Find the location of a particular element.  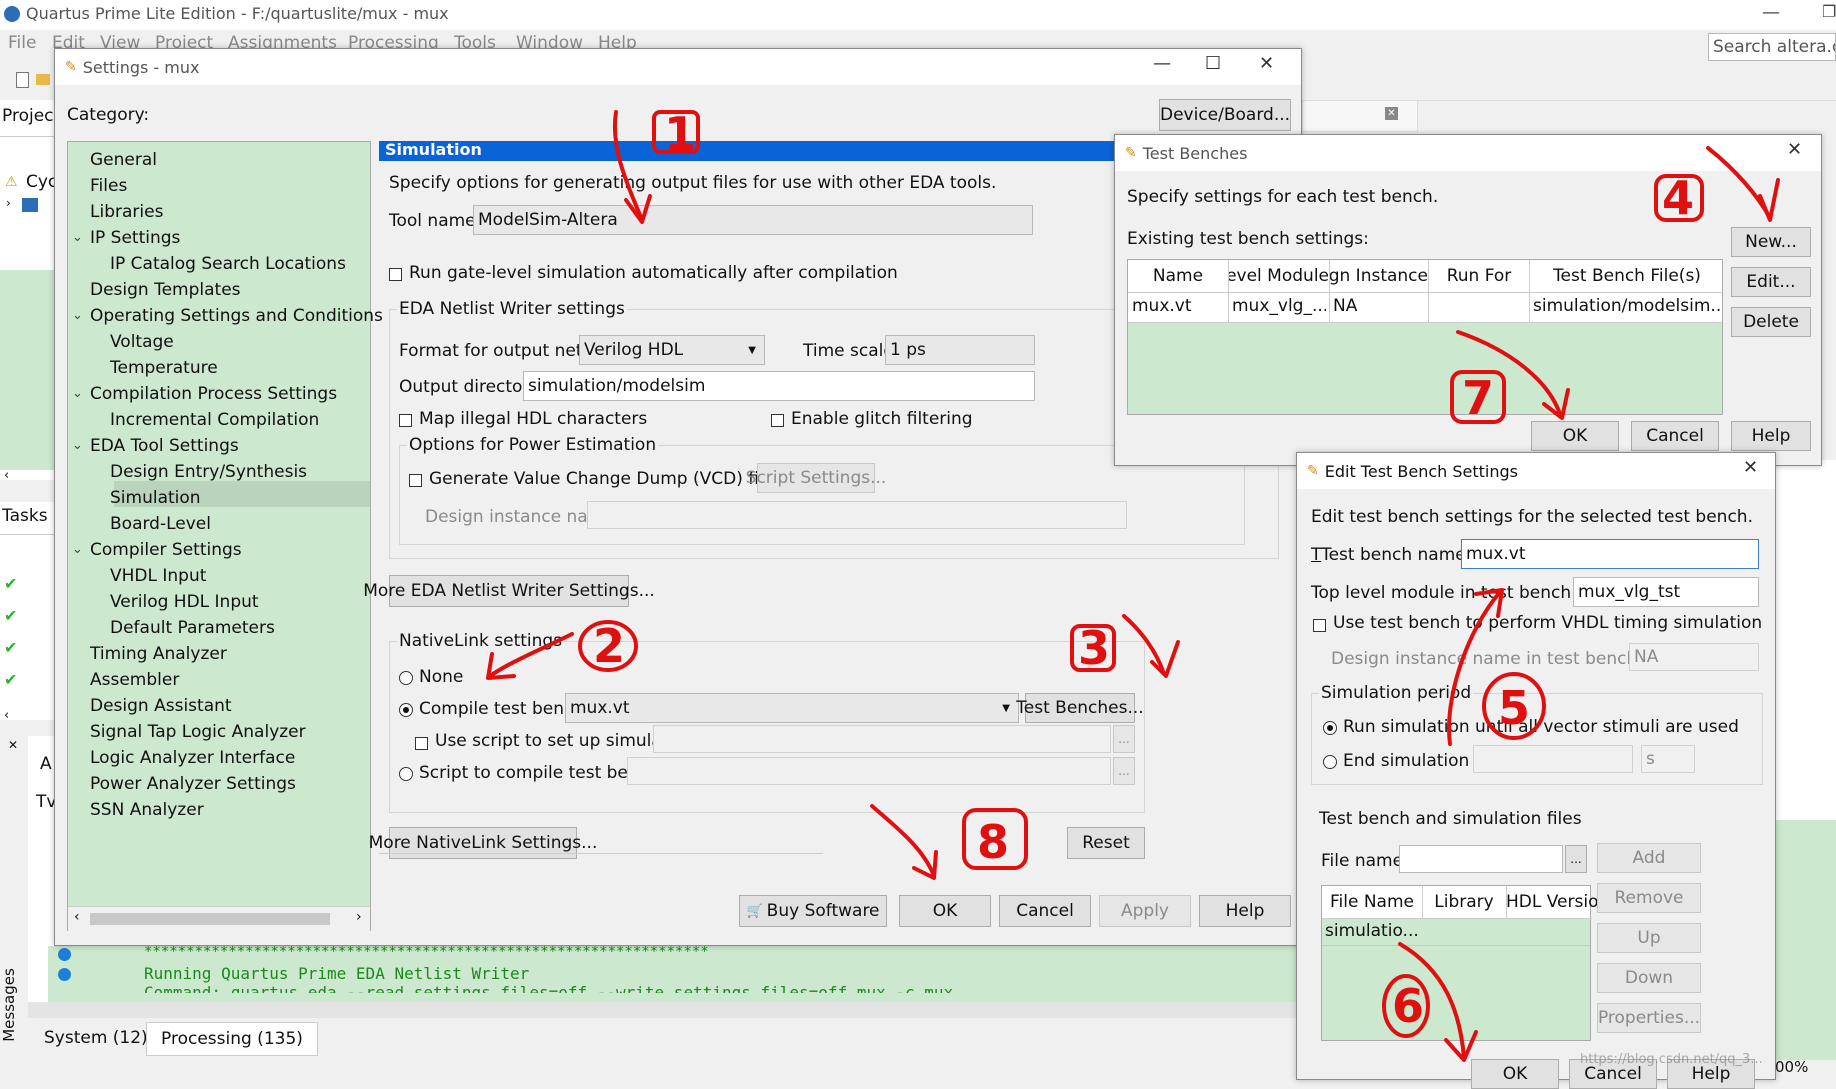

tree-item-power-analyzer: Power Analyzer Settings is located at coordinates (193, 784).